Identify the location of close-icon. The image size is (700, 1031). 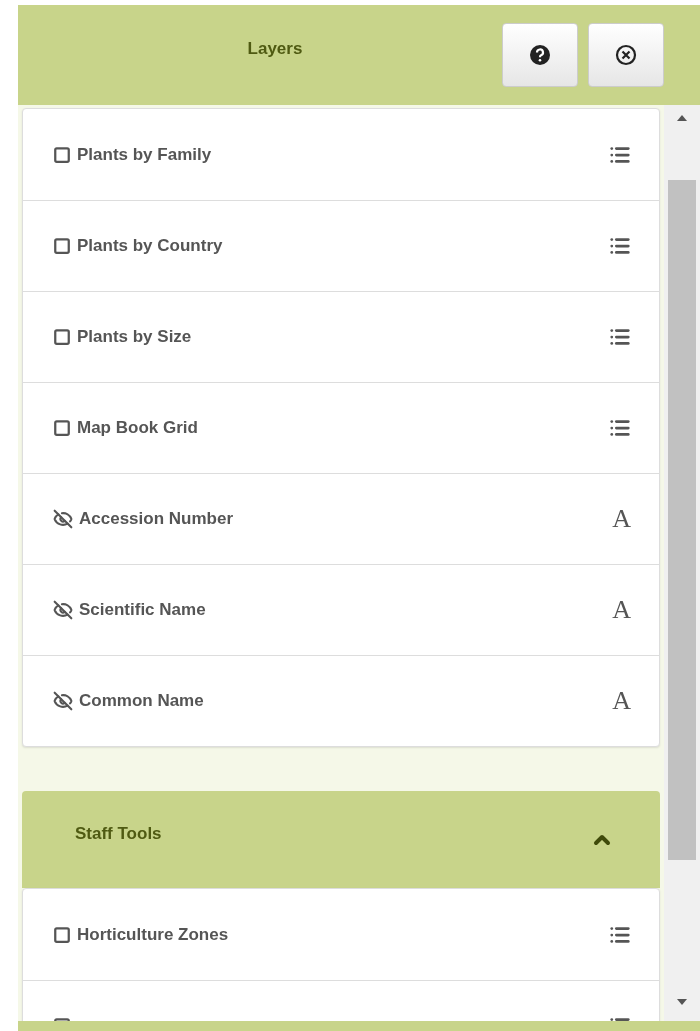
(626, 55).